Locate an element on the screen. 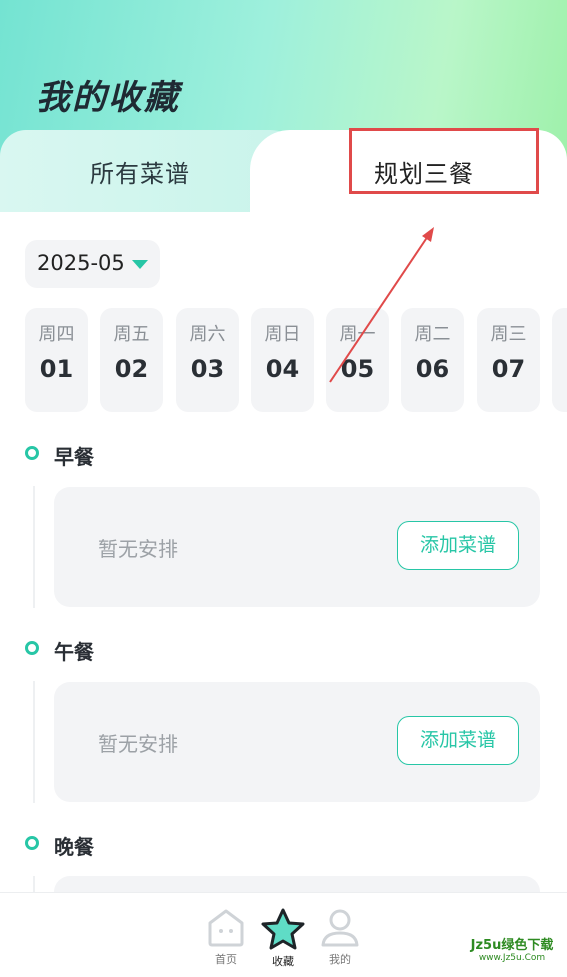 This screenshot has width=567, height=977. day-card: 周一 05 is located at coordinates (357, 360).